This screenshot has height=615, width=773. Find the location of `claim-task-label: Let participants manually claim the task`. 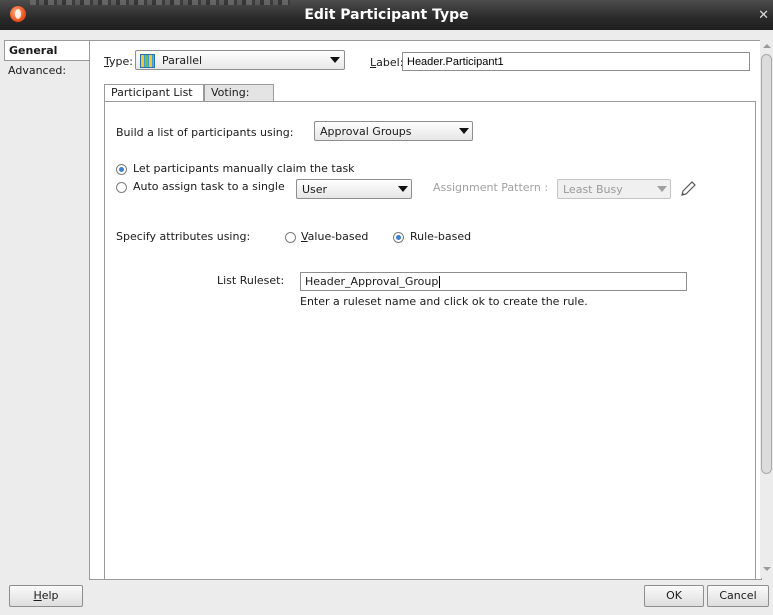

claim-task-label: Let participants manually claim the task is located at coordinates (244, 168).